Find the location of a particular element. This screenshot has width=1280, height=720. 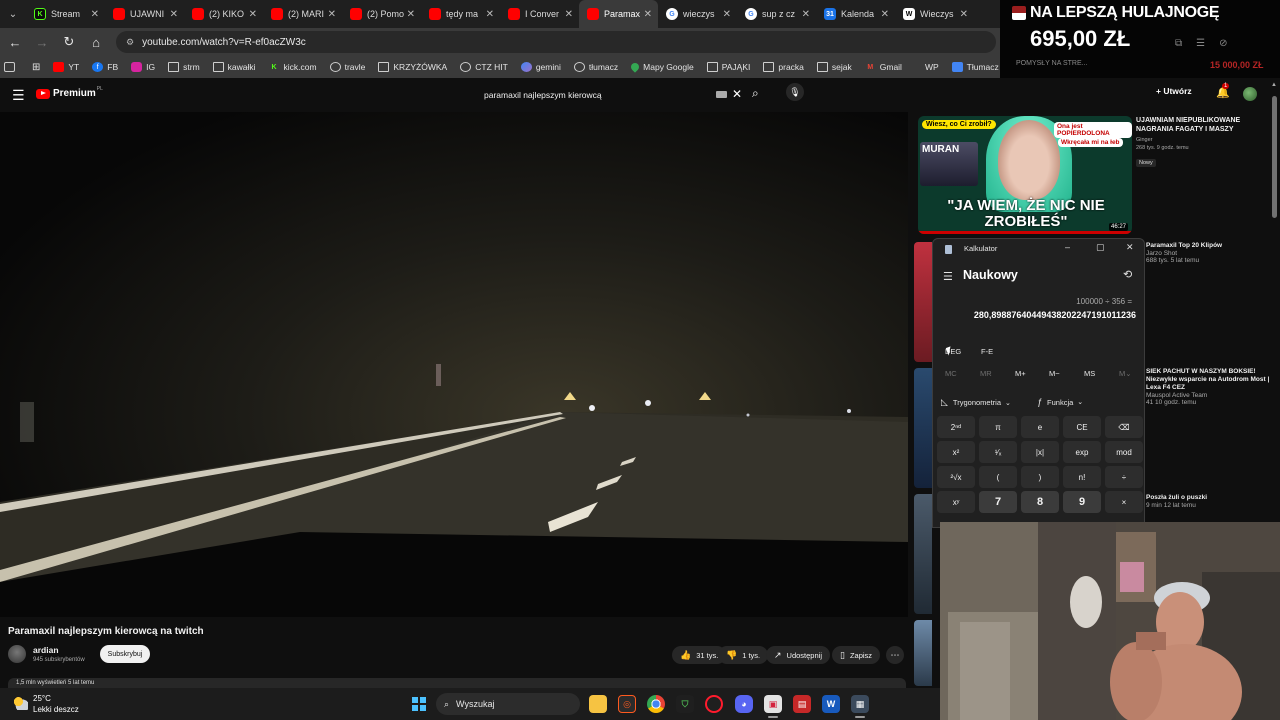

site-info-icon: ⚙ is located at coordinates (130, 42).